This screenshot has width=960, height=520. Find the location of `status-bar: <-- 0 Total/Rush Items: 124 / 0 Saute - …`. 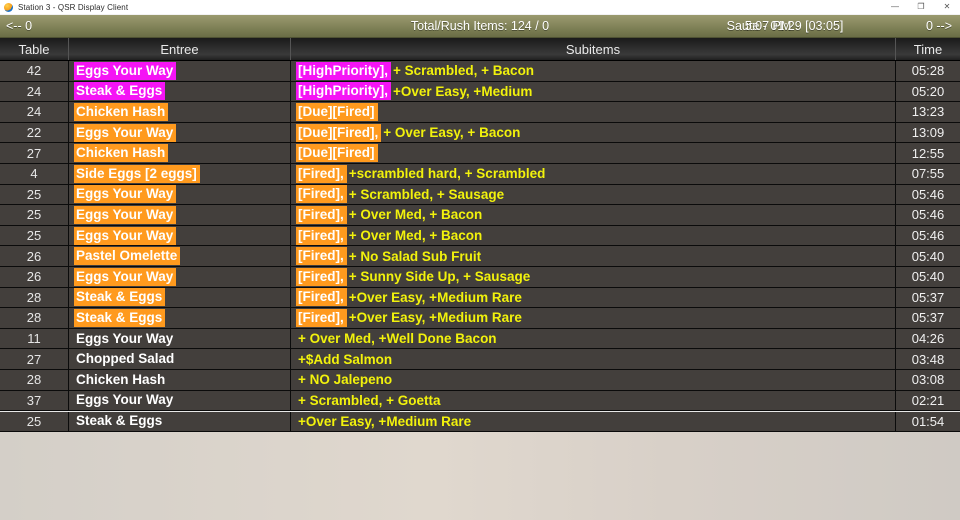

status-bar: <-- 0 Total/Rush Items: 124 / 0 Saute - … is located at coordinates (480, 26).